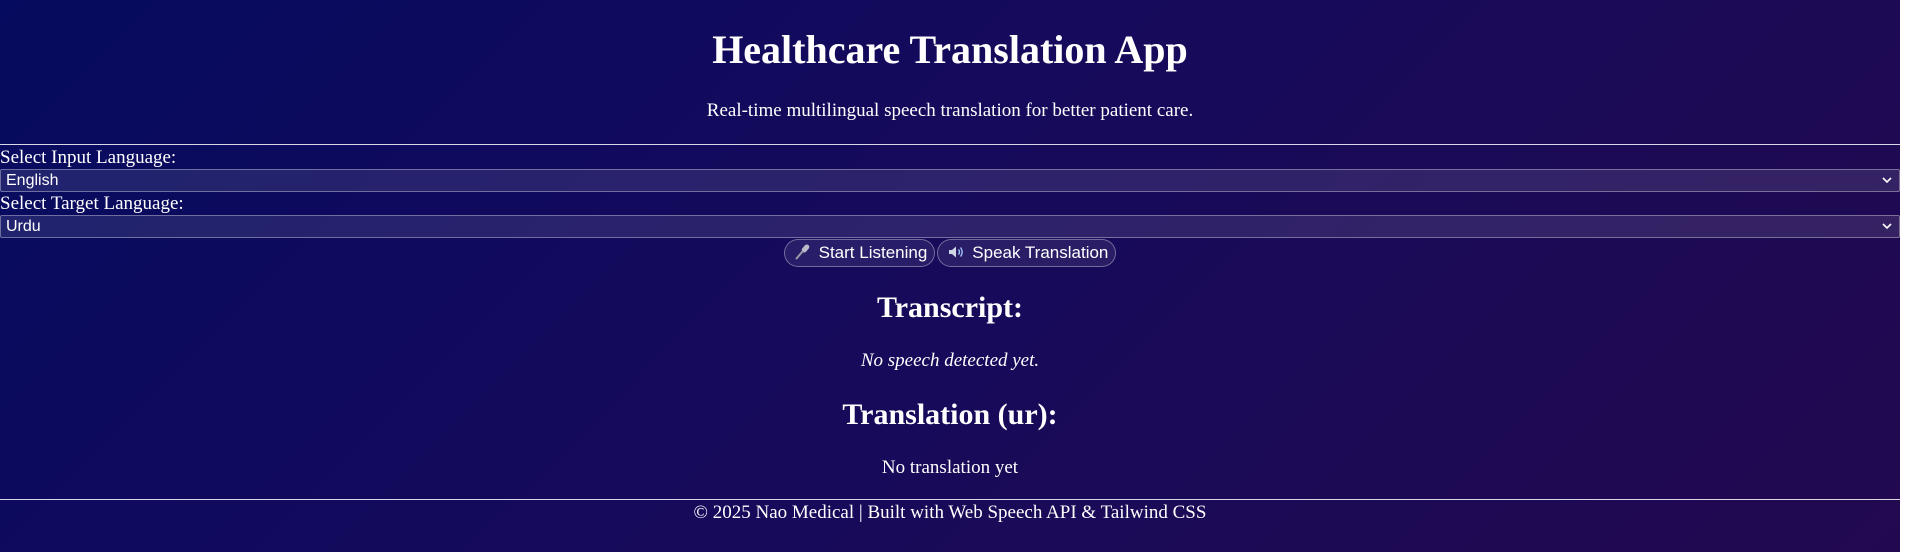 This screenshot has height=552, width=1906. Describe the element at coordinates (950, 144) in the screenshot. I see `header-divider` at that location.